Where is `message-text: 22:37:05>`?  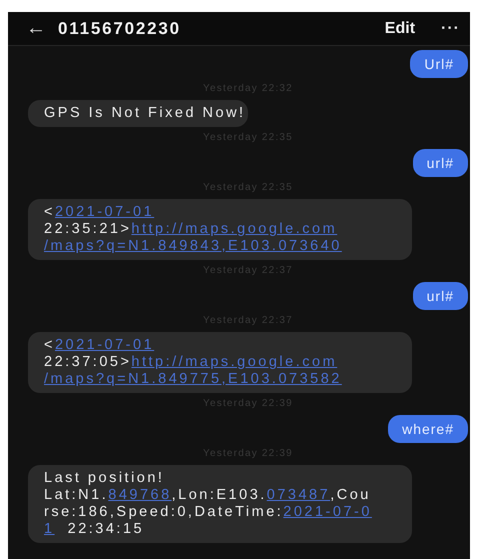
message-text: 22:37:05> is located at coordinates (88, 362).